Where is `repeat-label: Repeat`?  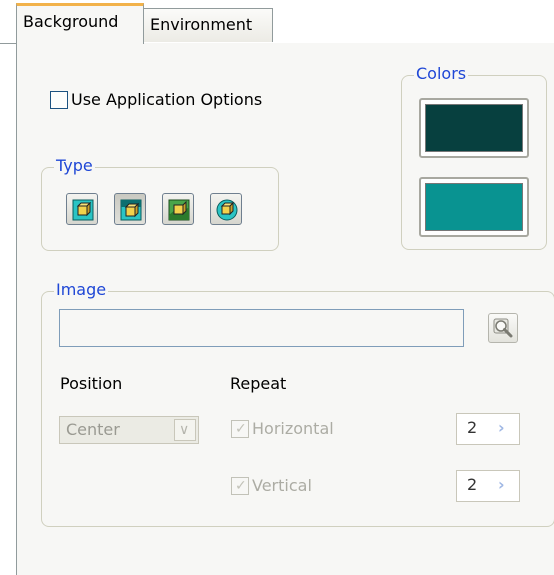 repeat-label: Repeat is located at coordinates (258, 383).